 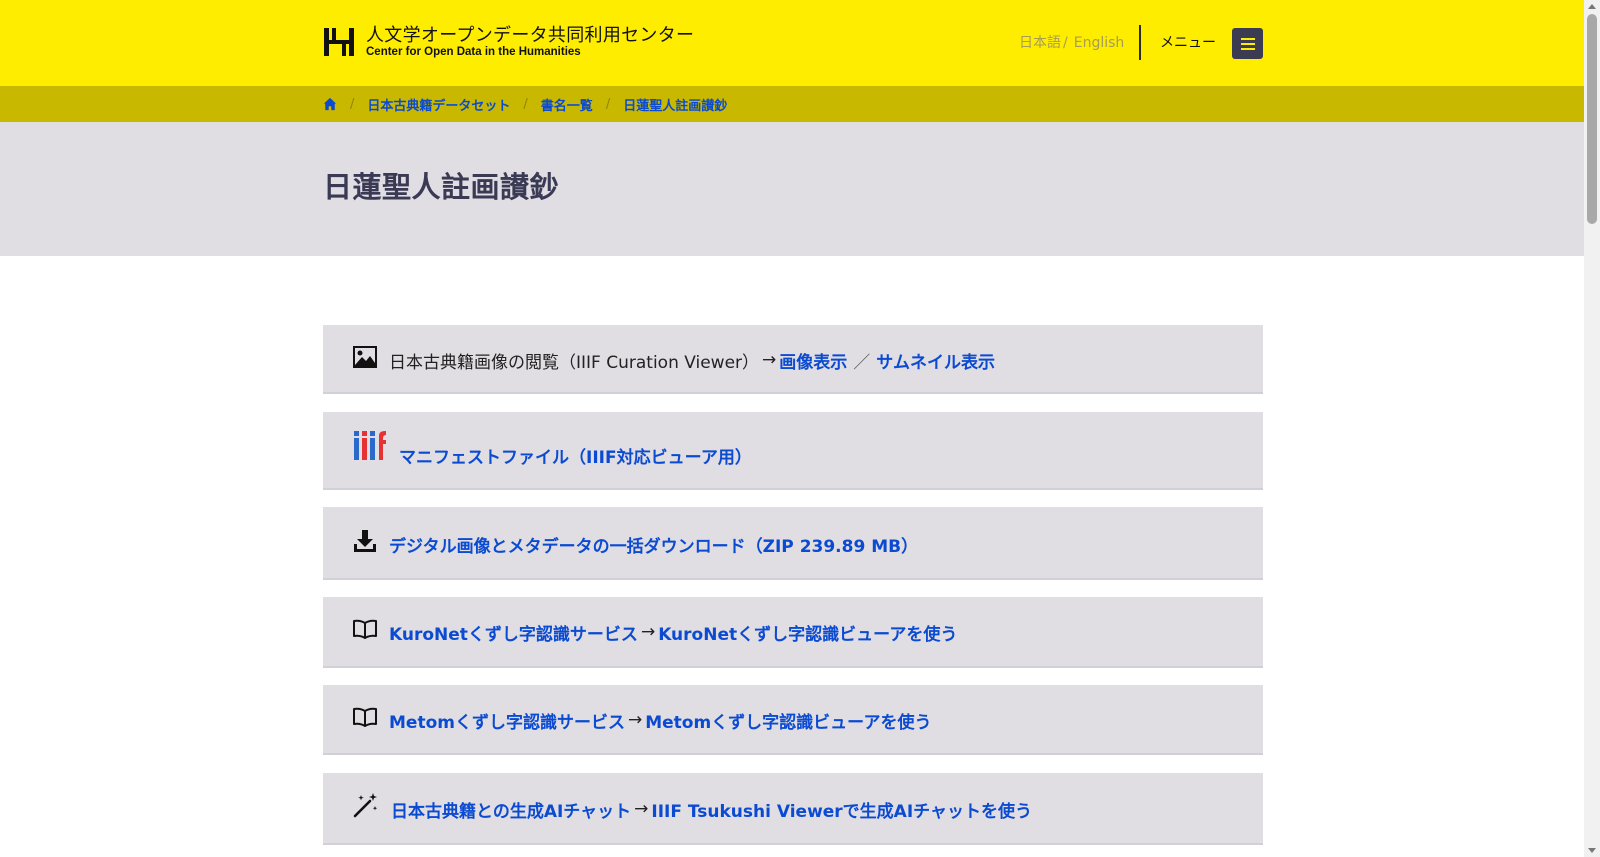 I want to click on home-icon, so click(x=330, y=104).